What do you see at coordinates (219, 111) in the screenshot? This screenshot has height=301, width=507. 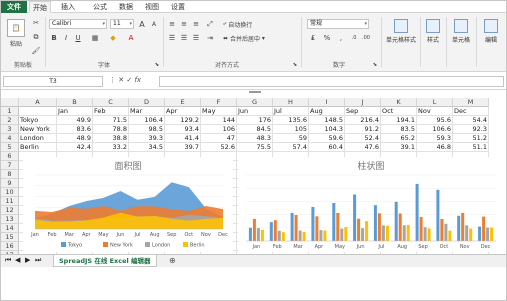 I see `grid-cell: May` at bounding box center [219, 111].